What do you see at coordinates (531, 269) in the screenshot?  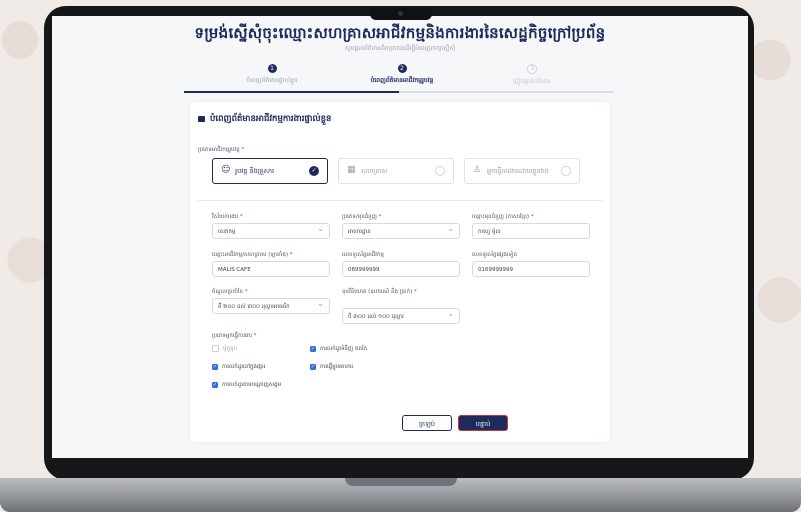 I see `phone2-input: 0169999999` at bounding box center [531, 269].